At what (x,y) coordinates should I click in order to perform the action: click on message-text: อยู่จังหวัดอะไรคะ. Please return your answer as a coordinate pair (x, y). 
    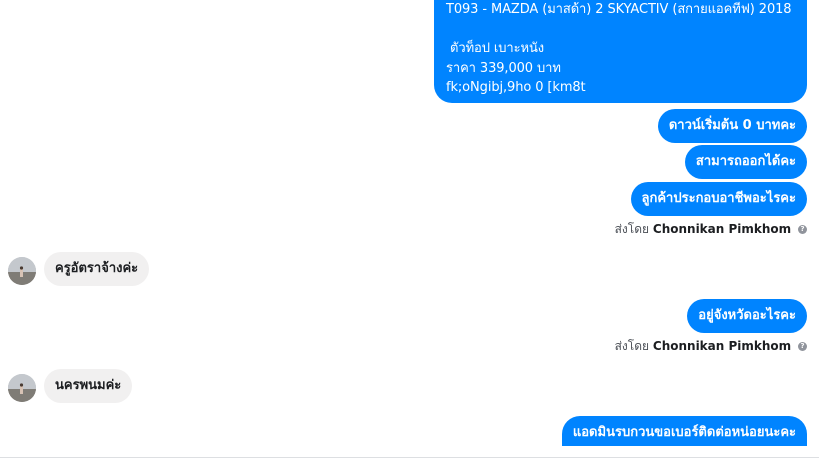
    Looking at the image, I should click on (747, 315).